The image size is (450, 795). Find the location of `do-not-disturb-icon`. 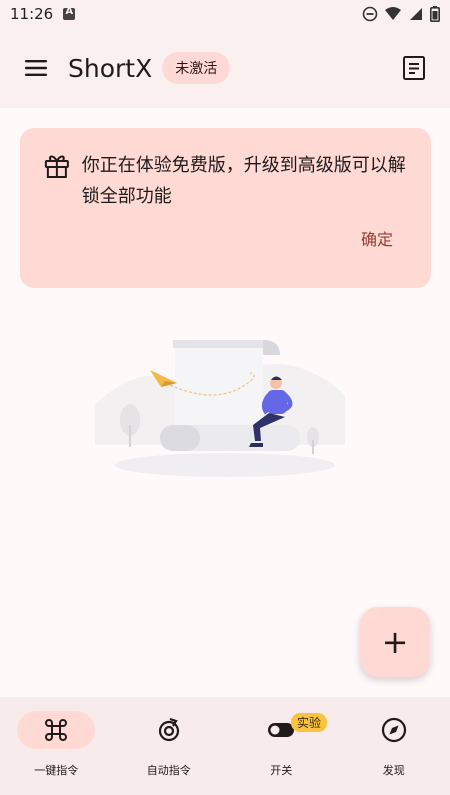

do-not-disturb-icon is located at coordinates (370, 14).